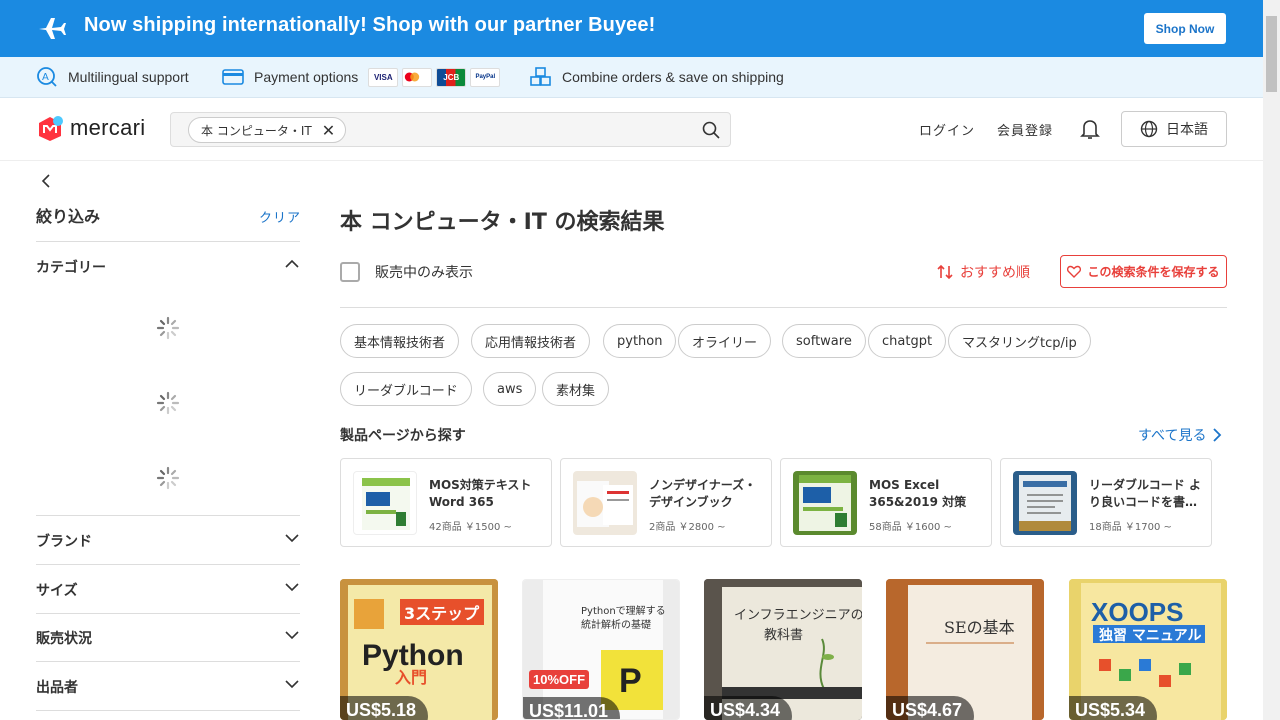 The image size is (1280, 720). Describe the element at coordinates (1074, 271) in the screenshot. I see `heart-icon` at that location.